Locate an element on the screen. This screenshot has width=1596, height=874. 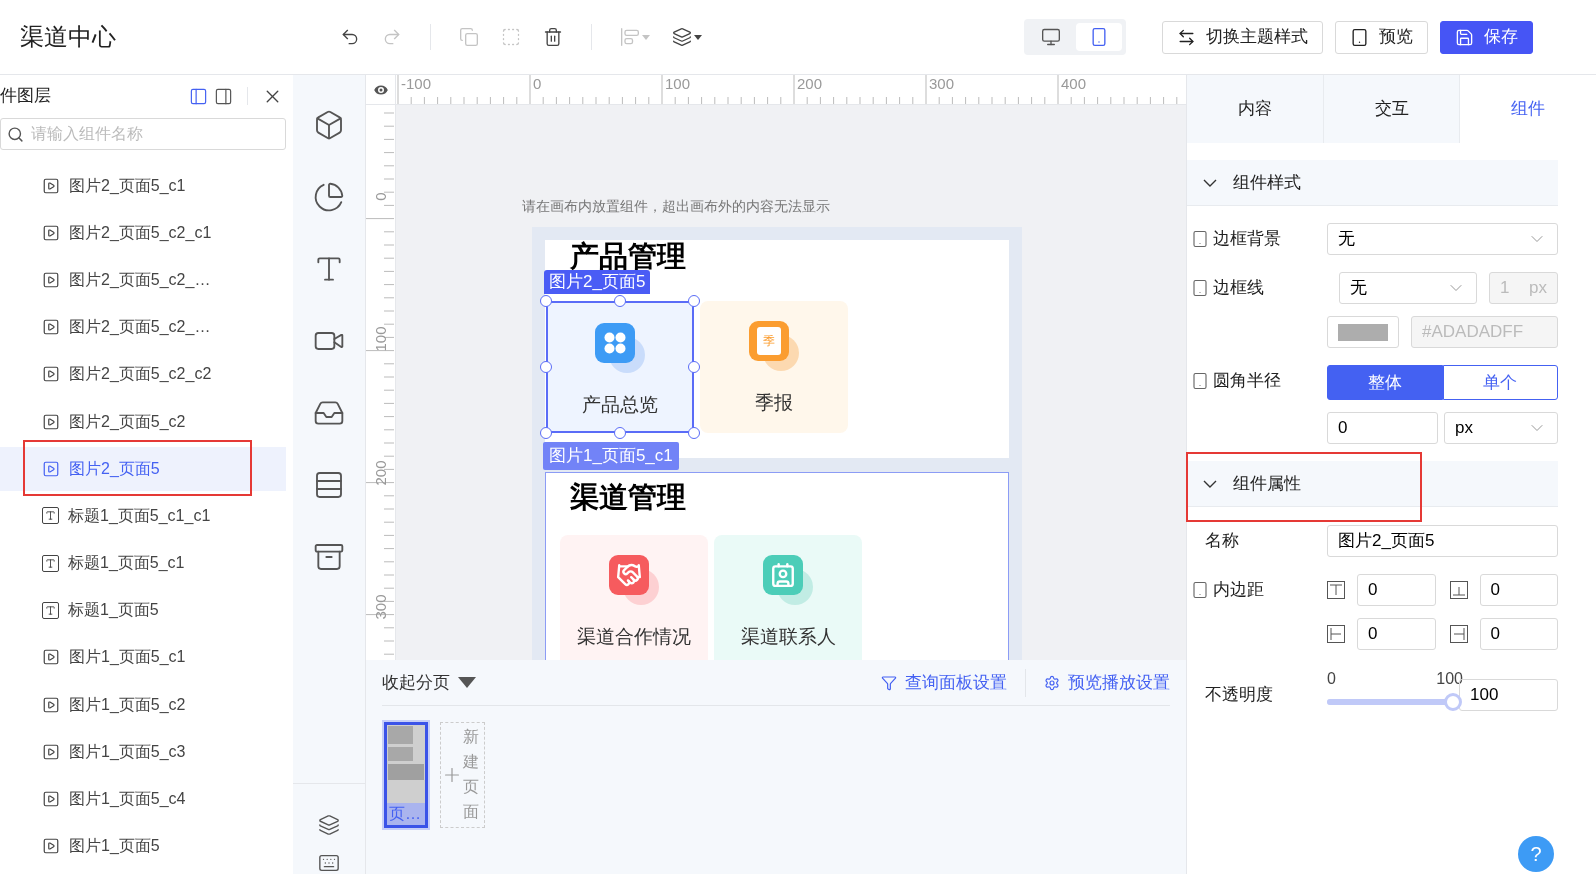
layer-item: 图片1_页面5_c4 is located at coordinates (143, 799).